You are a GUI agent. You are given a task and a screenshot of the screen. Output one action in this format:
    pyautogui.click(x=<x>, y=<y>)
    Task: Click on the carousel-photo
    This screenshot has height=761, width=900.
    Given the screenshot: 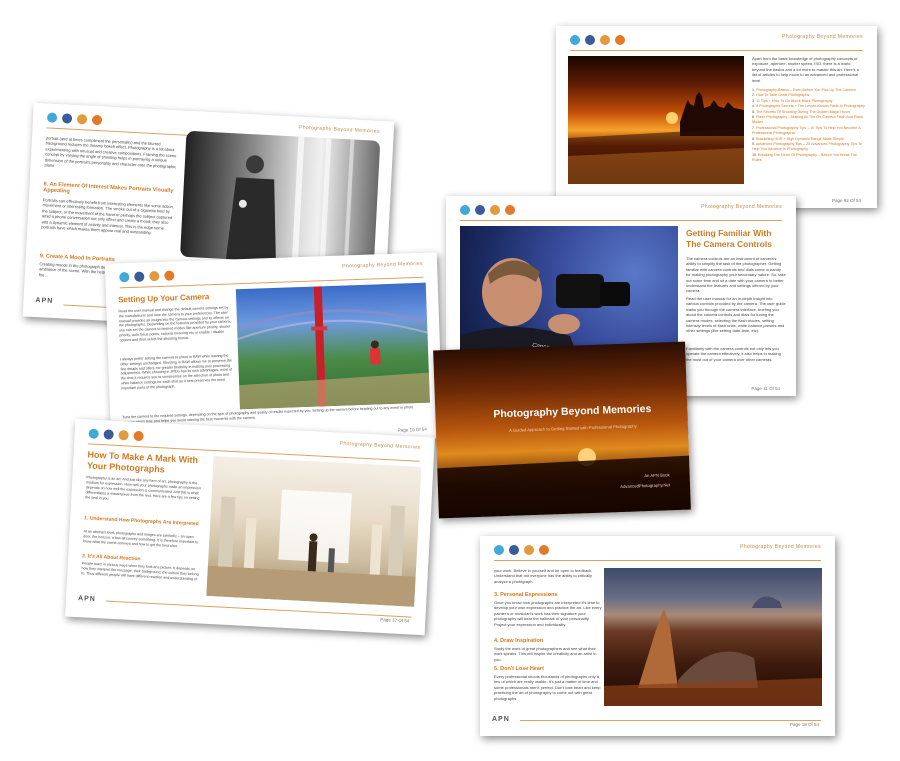 What is the action you would take?
    pyautogui.click(x=332, y=346)
    